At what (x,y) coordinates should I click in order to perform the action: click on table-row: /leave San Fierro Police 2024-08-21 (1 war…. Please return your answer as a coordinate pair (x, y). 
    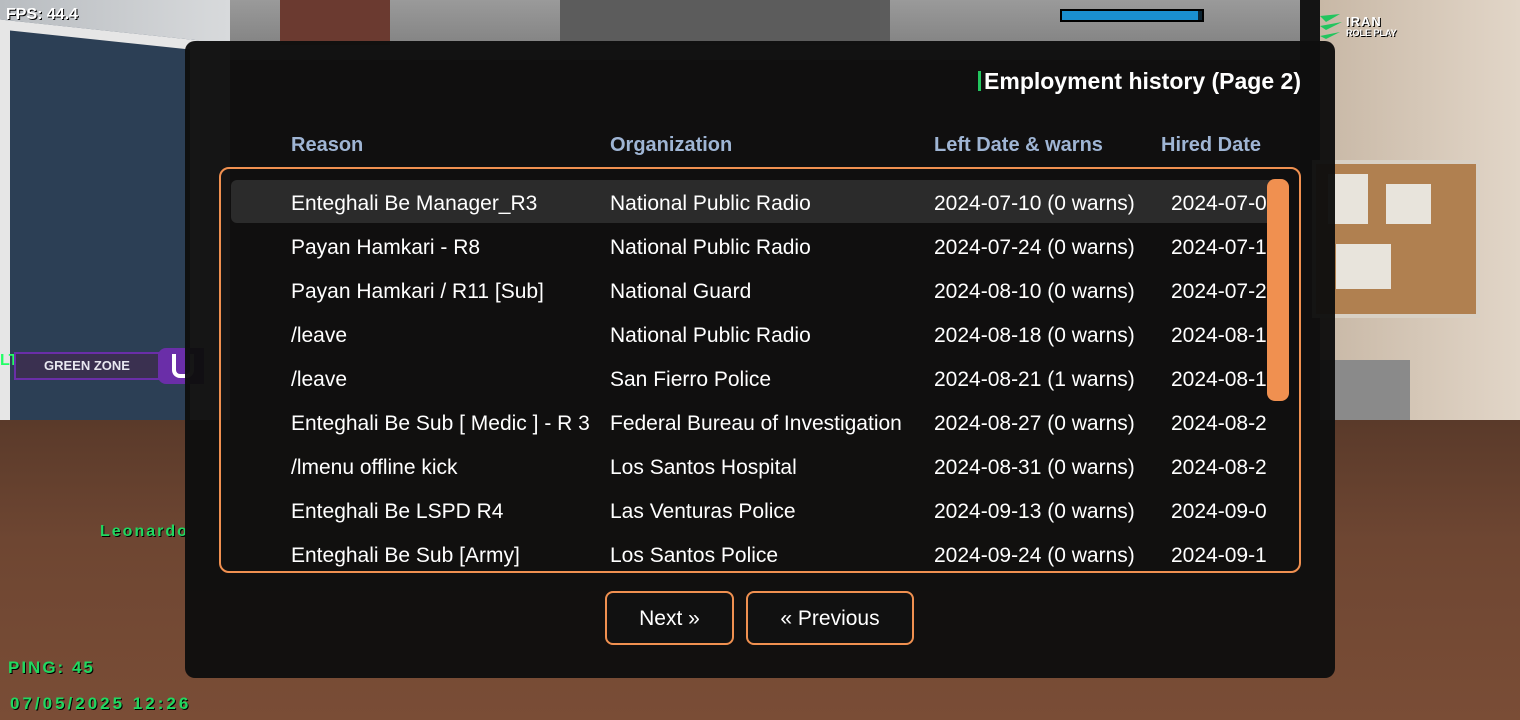
    Looking at the image, I should click on (760, 368).